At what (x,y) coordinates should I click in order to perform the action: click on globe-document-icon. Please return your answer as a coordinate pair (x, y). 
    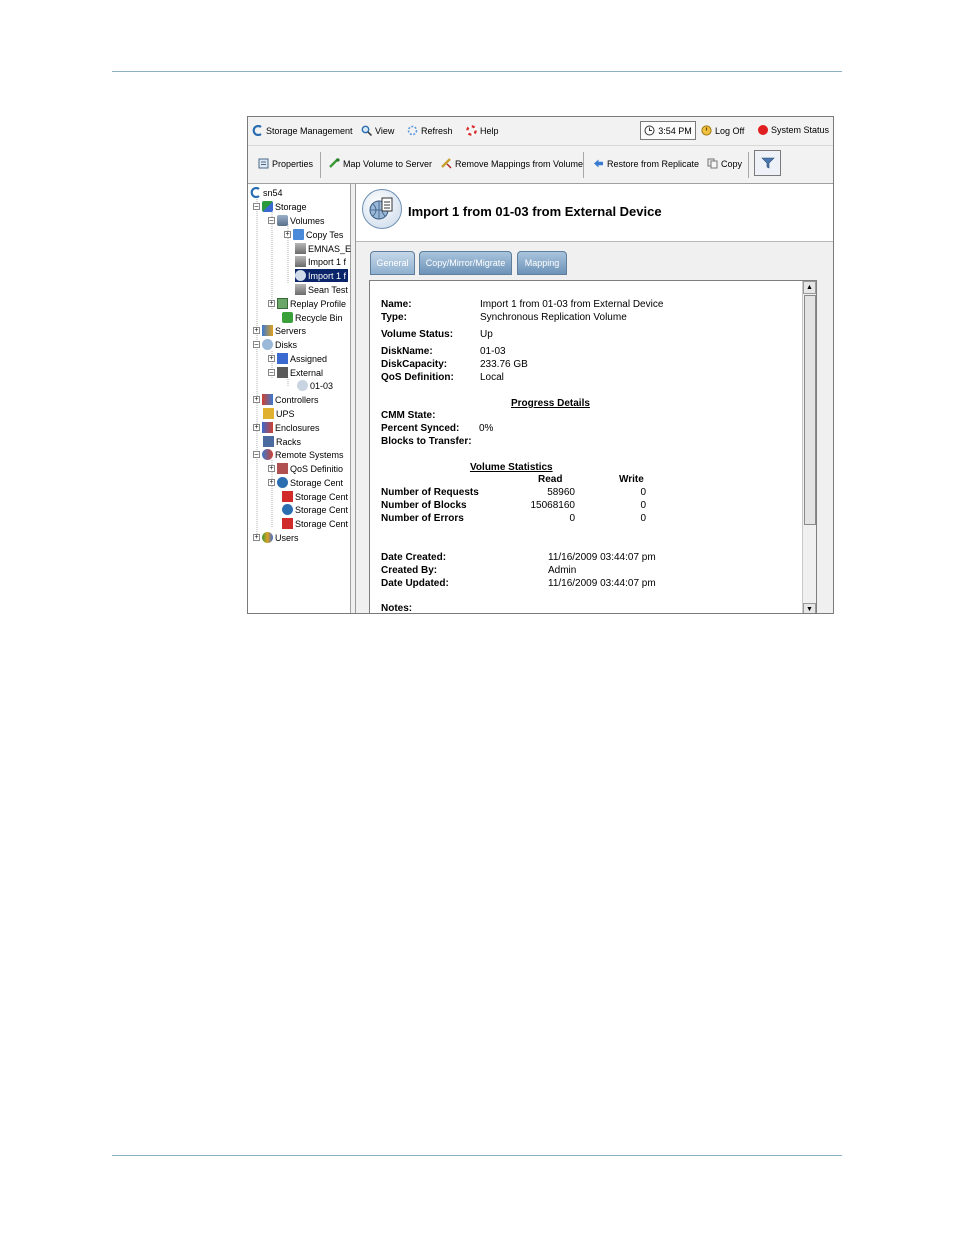
    Looking at the image, I should click on (381, 208).